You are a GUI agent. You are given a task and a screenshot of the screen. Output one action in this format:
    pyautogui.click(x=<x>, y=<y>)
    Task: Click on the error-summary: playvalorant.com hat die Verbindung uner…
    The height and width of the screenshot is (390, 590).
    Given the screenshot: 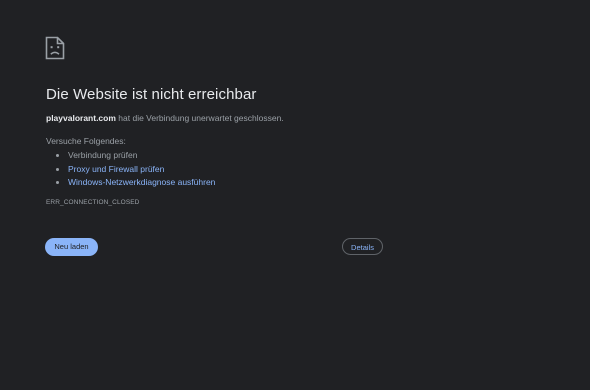 What is the action you would take?
    pyautogui.click(x=165, y=118)
    